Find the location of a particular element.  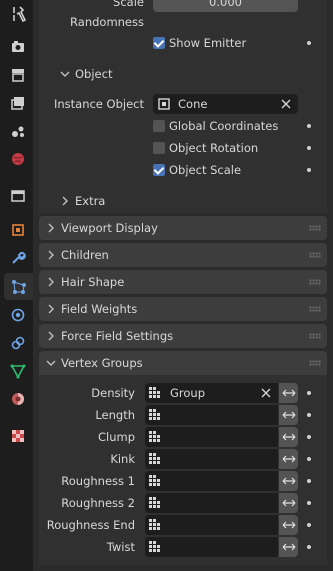

view-layer-icon is located at coordinates (17, 102).